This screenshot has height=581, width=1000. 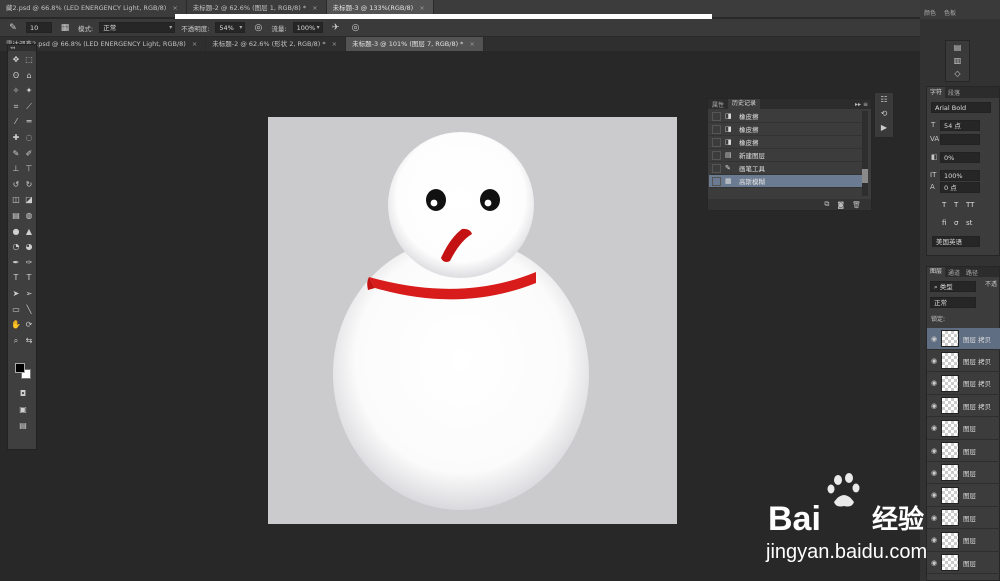 I want to click on tab-layers: 图层, so click(x=936, y=272).